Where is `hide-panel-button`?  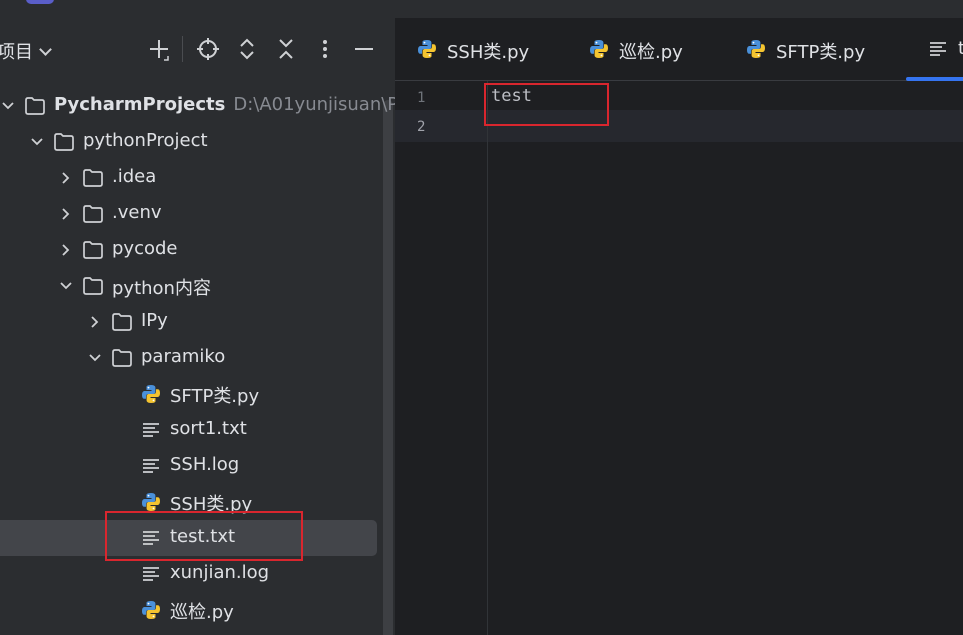
hide-panel-button is located at coordinates (364, 49).